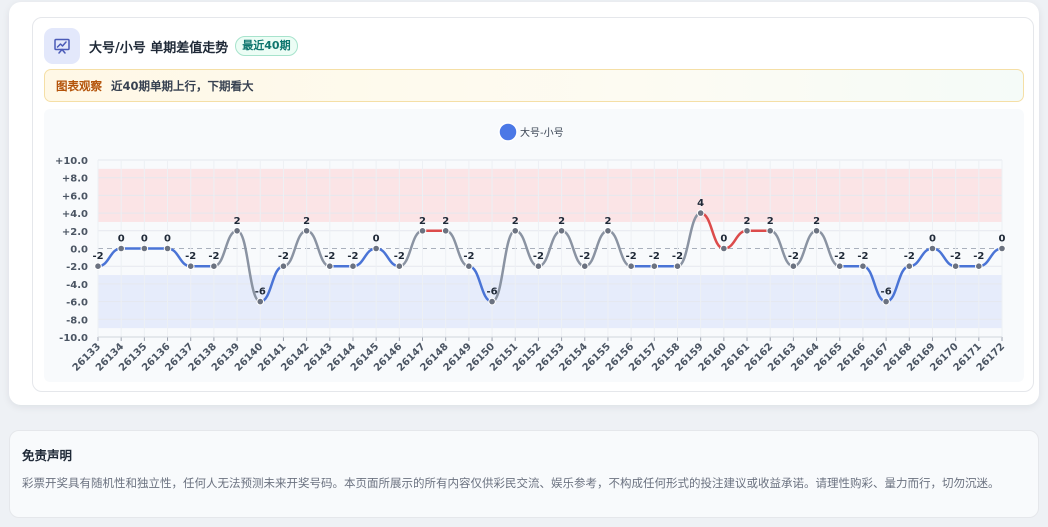  I want to click on chart-title: 大号/小号 单期差值走势, so click(159, 48).